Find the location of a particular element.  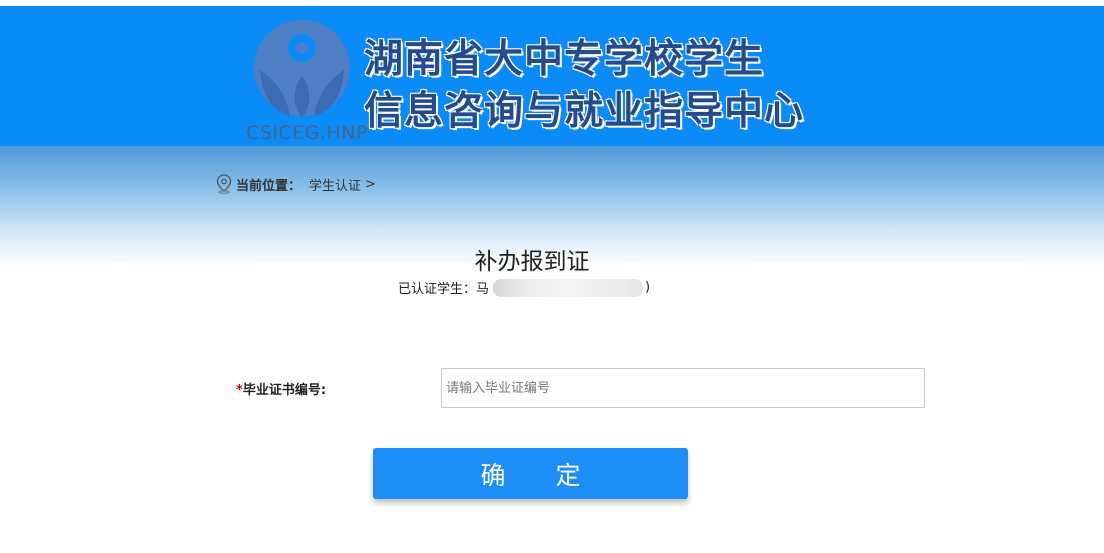

confirm-button: 确定 is located at coordinates (530, 473).